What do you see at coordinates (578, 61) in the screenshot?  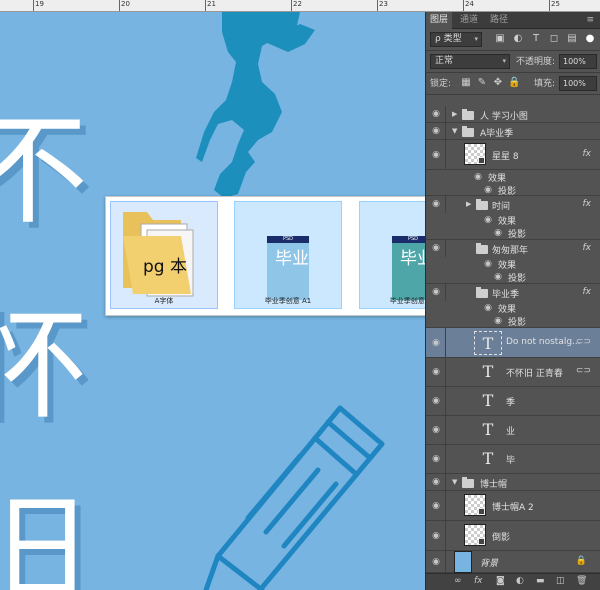 I see `opacity-input: 100%` at bounding box center [578, 61].